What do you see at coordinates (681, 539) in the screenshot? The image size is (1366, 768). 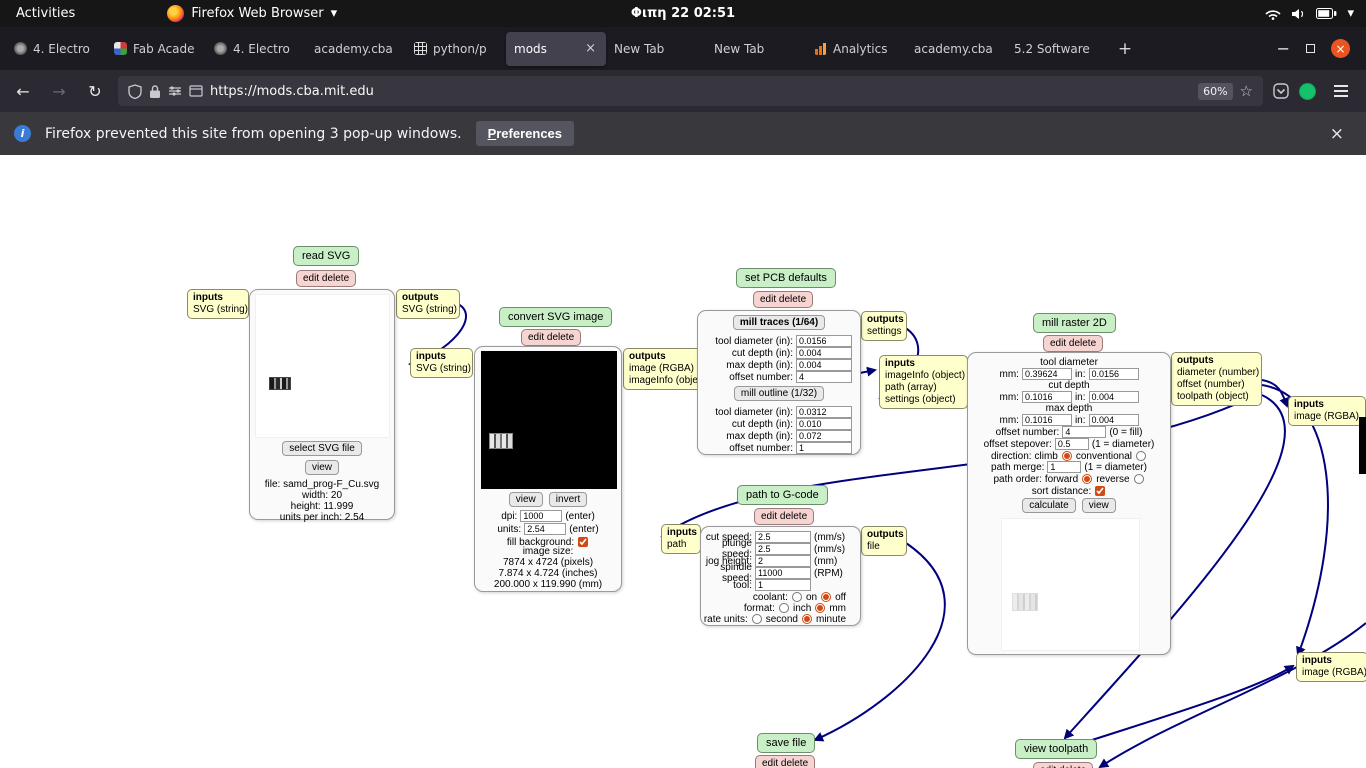 I see `port-inputs-path-gcode: inputs path` at bounding box center [681, 539].